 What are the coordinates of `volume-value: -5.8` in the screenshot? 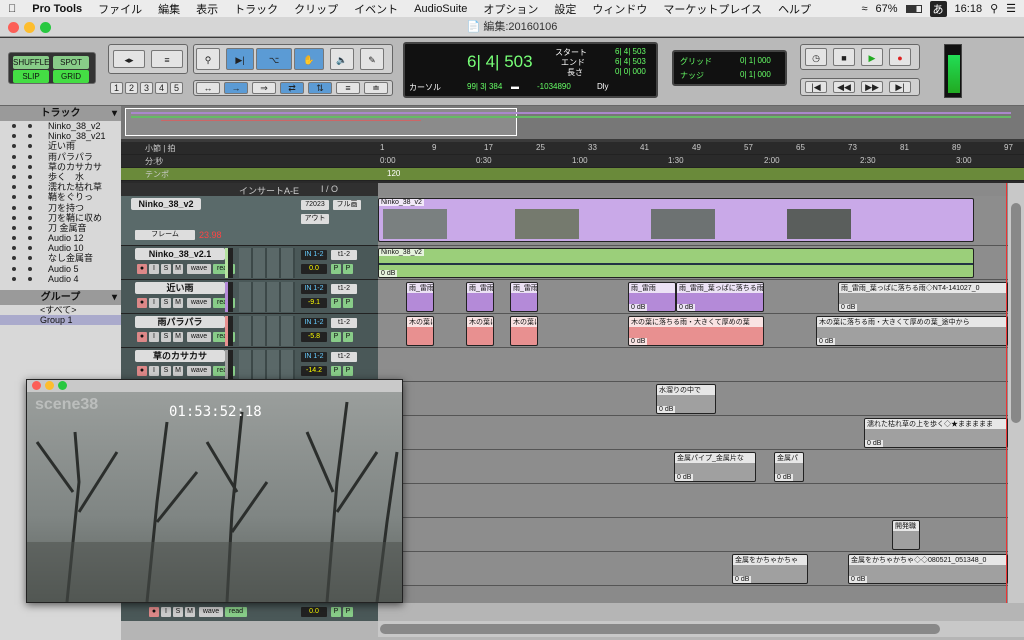 It's located at (314, 337).